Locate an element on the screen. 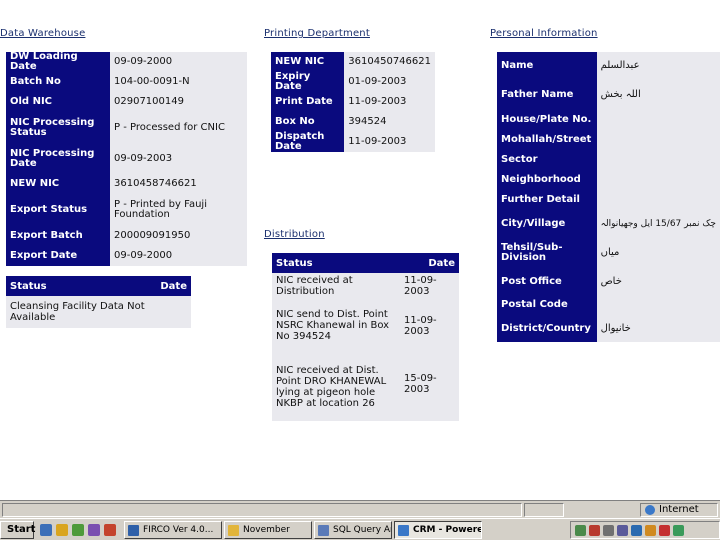 Image resolution: width=720 pixels, height=540 pixels. field-label: DW Loading Date is located at coordinates (58, 62).